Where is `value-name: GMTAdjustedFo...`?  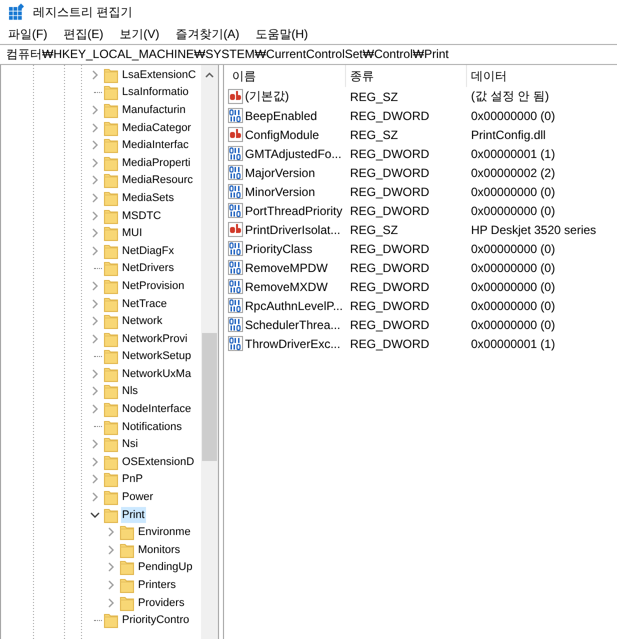
value-name: GMTAdjustedFo... is located at coordinates (293, 153).